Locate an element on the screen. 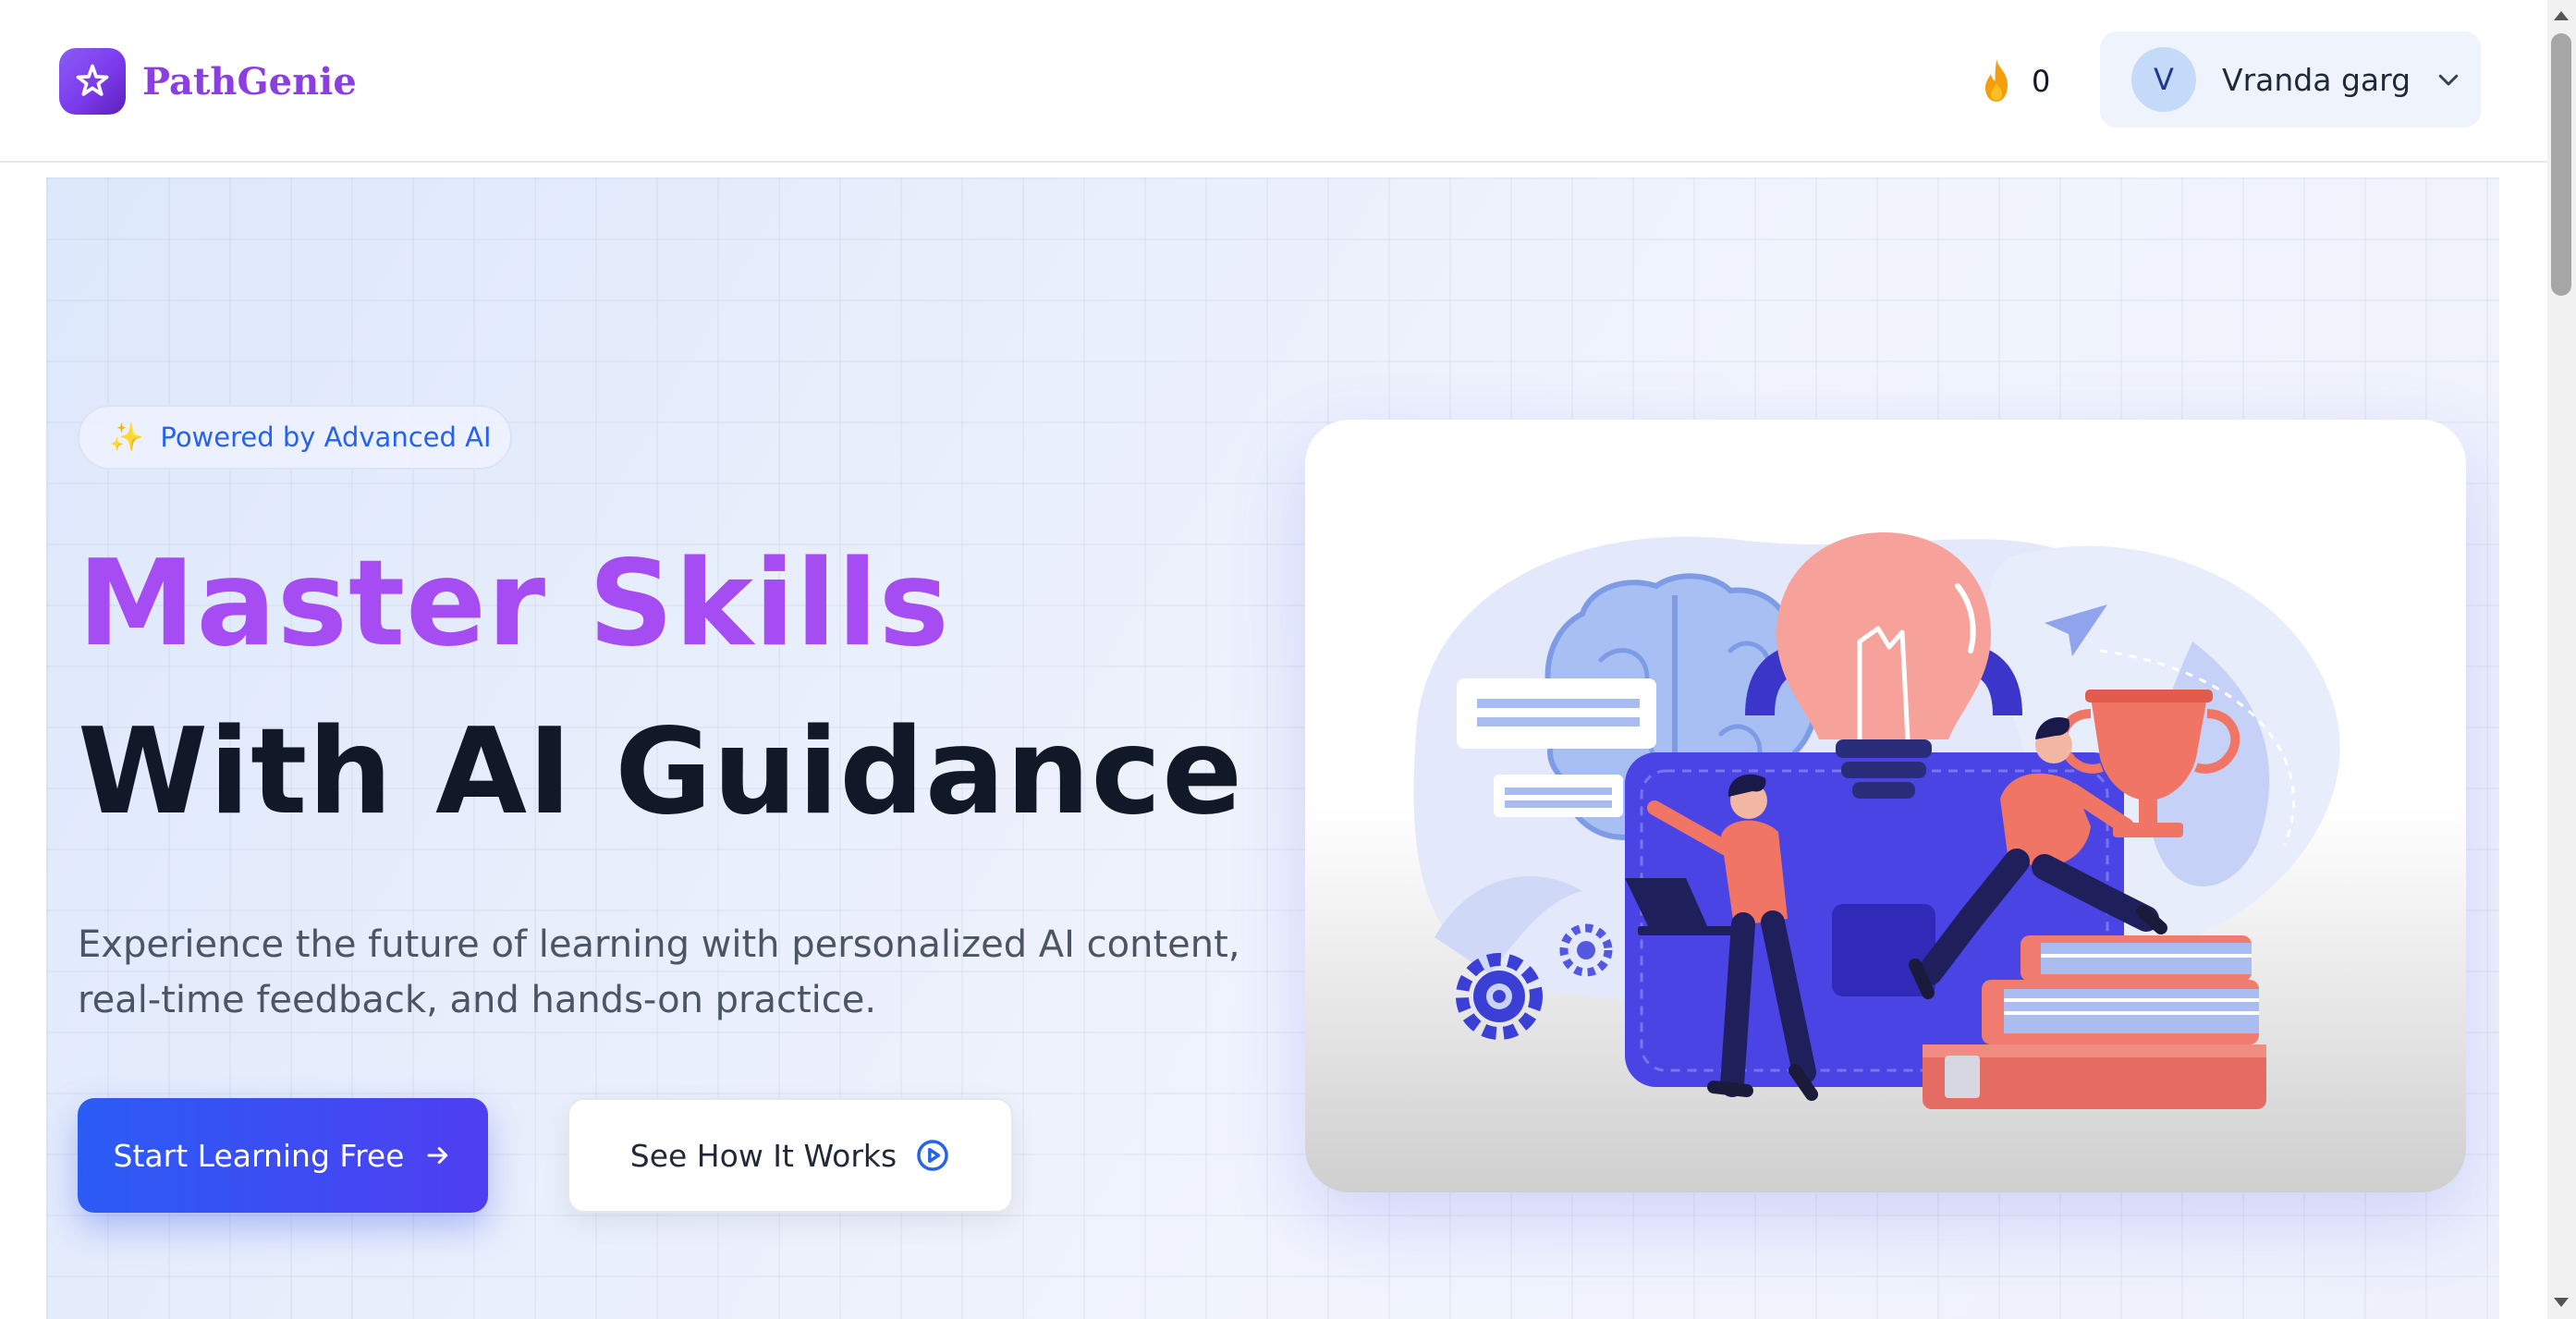 The image size is (2576, 1319). badge-text: Powered by Advanced AI is located at coordinates (326, 437).